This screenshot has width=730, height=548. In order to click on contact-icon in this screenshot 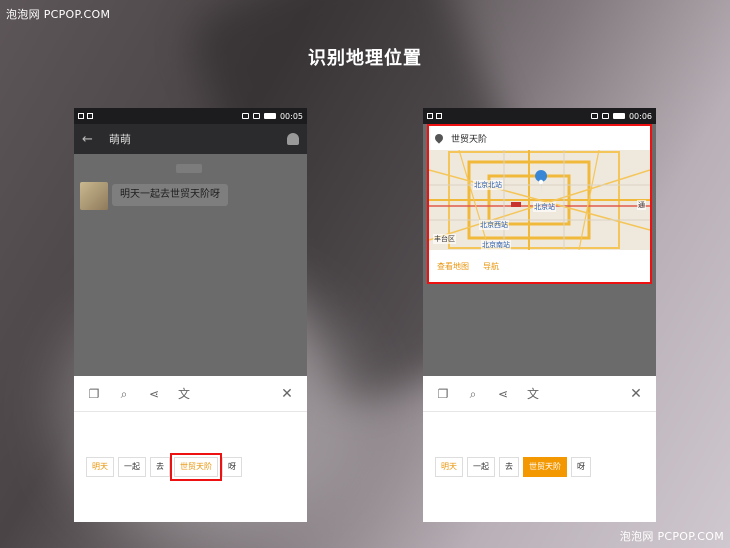, I will do `click(293, 139)`.